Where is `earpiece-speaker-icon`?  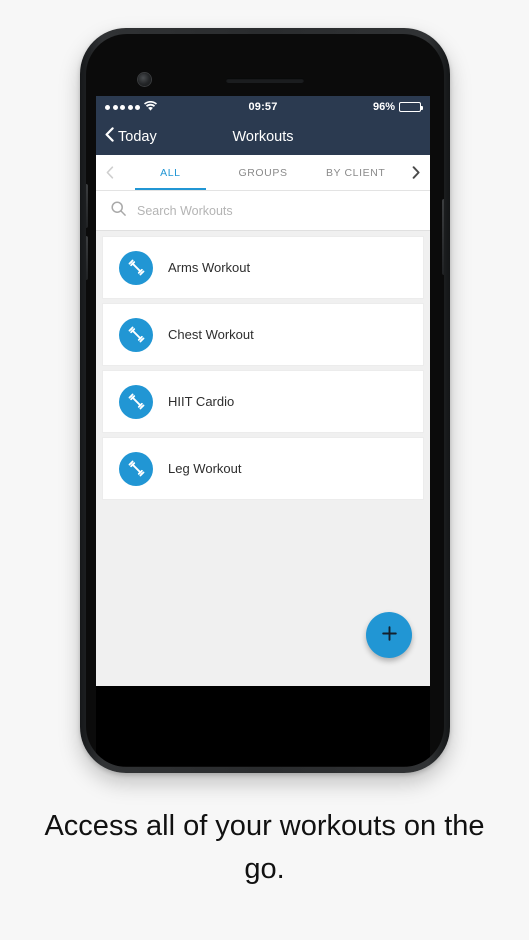
earpiece-speaker-icon is located at coordinates (265, 80).